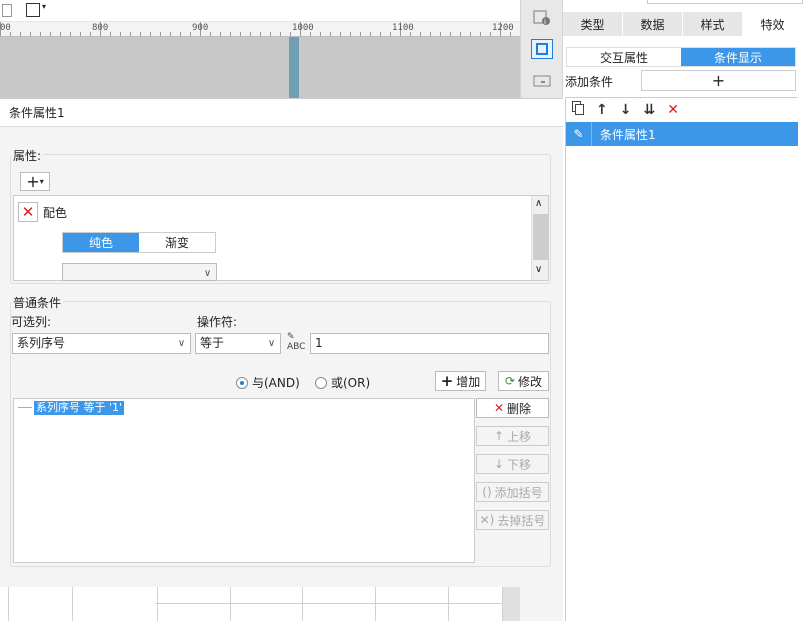 This screenshot has width=803, height=621. What do you see at coordinates (542, 49) in the screenshot?
I see `component-icon` at bounding box center [542, 49].